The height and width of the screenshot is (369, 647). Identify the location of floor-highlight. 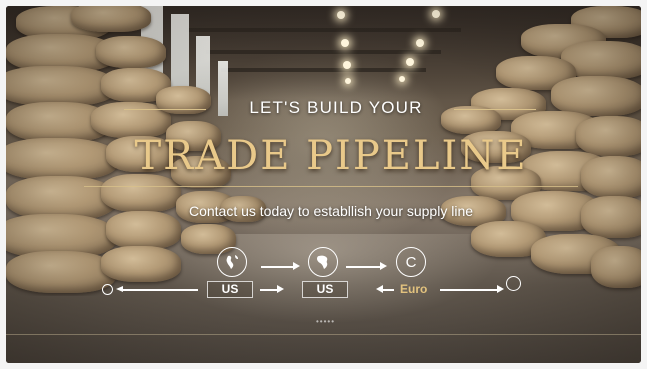
(323, 334).